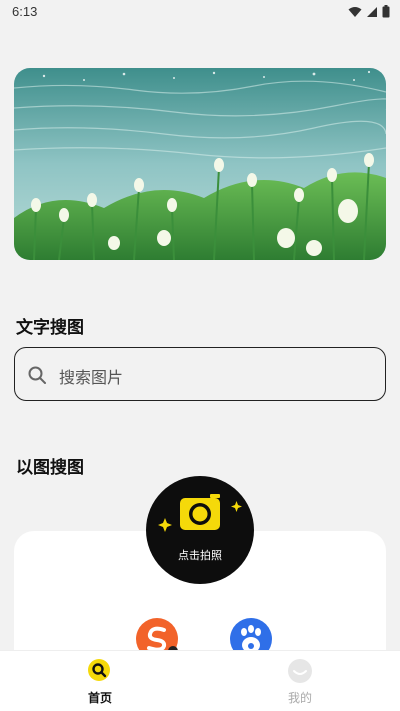 This screenshot has height=711, width=400. I want to click on search-input: 搜索图片, so click(200, 374).